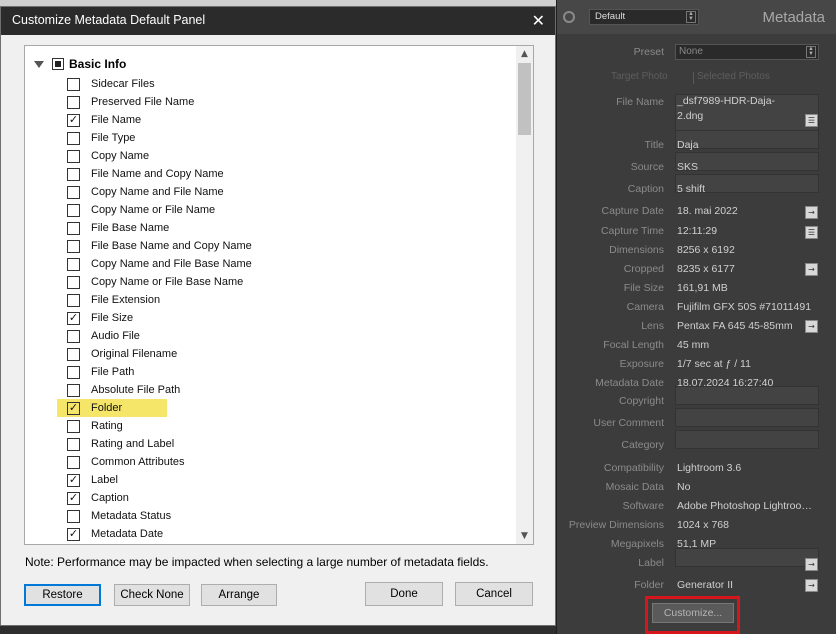  I want to click on check-none-button: Check None, so click(152, 595).